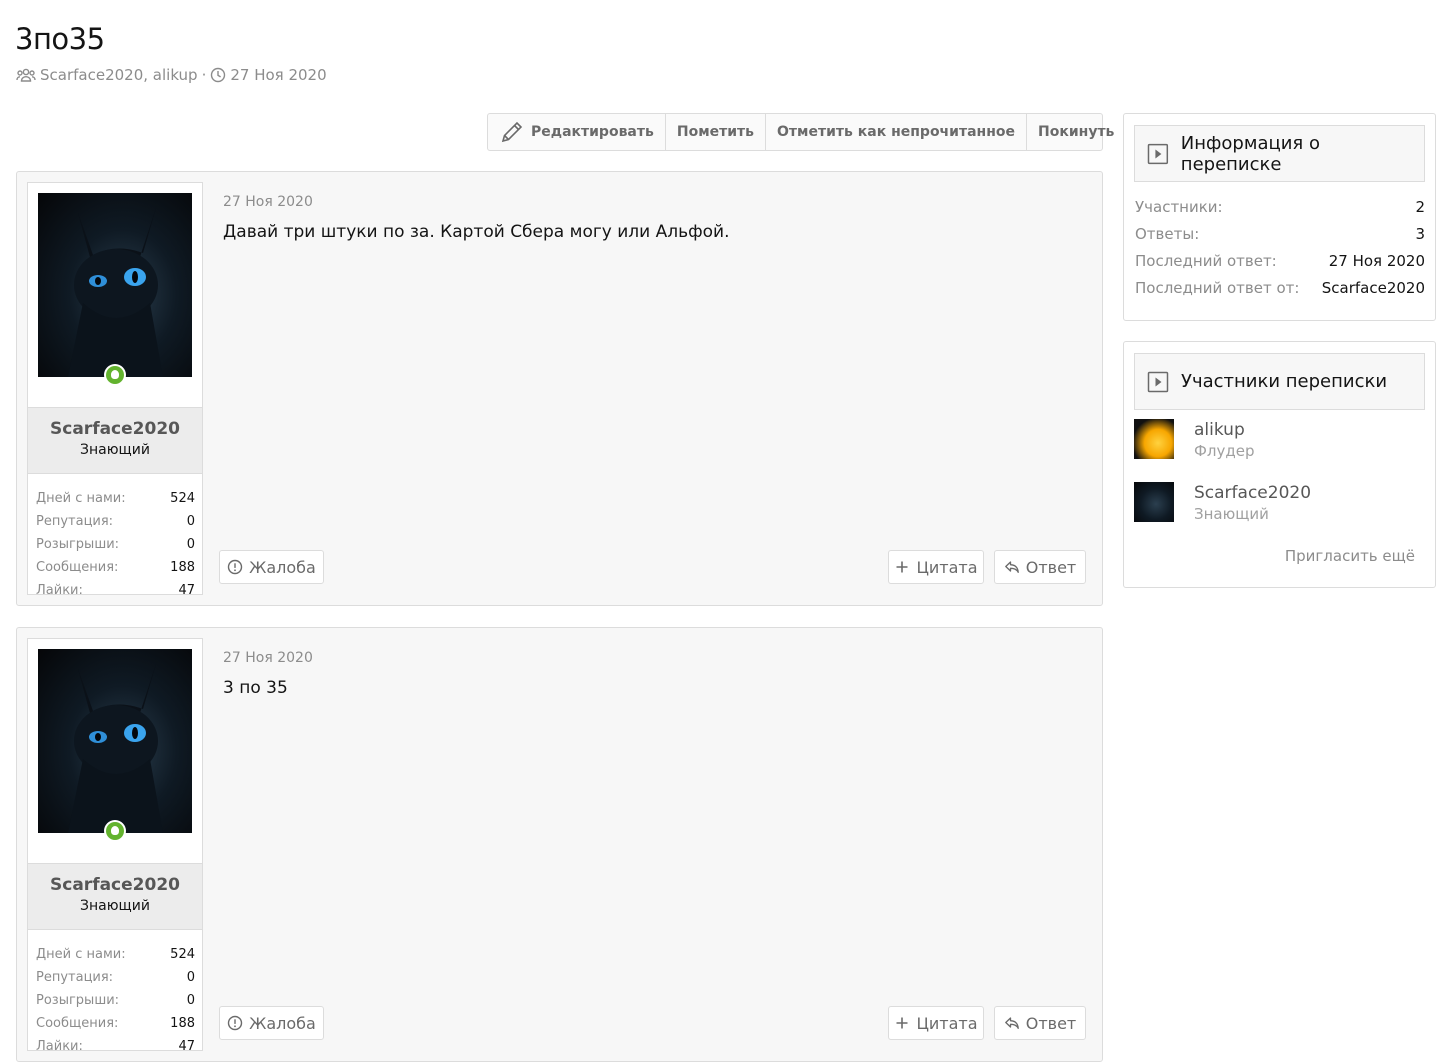 Image resolution: width=1443 pixels, height=1062 pixels. I want to click on conversation-info-header: Информация о переписке, so click(1279, 153).